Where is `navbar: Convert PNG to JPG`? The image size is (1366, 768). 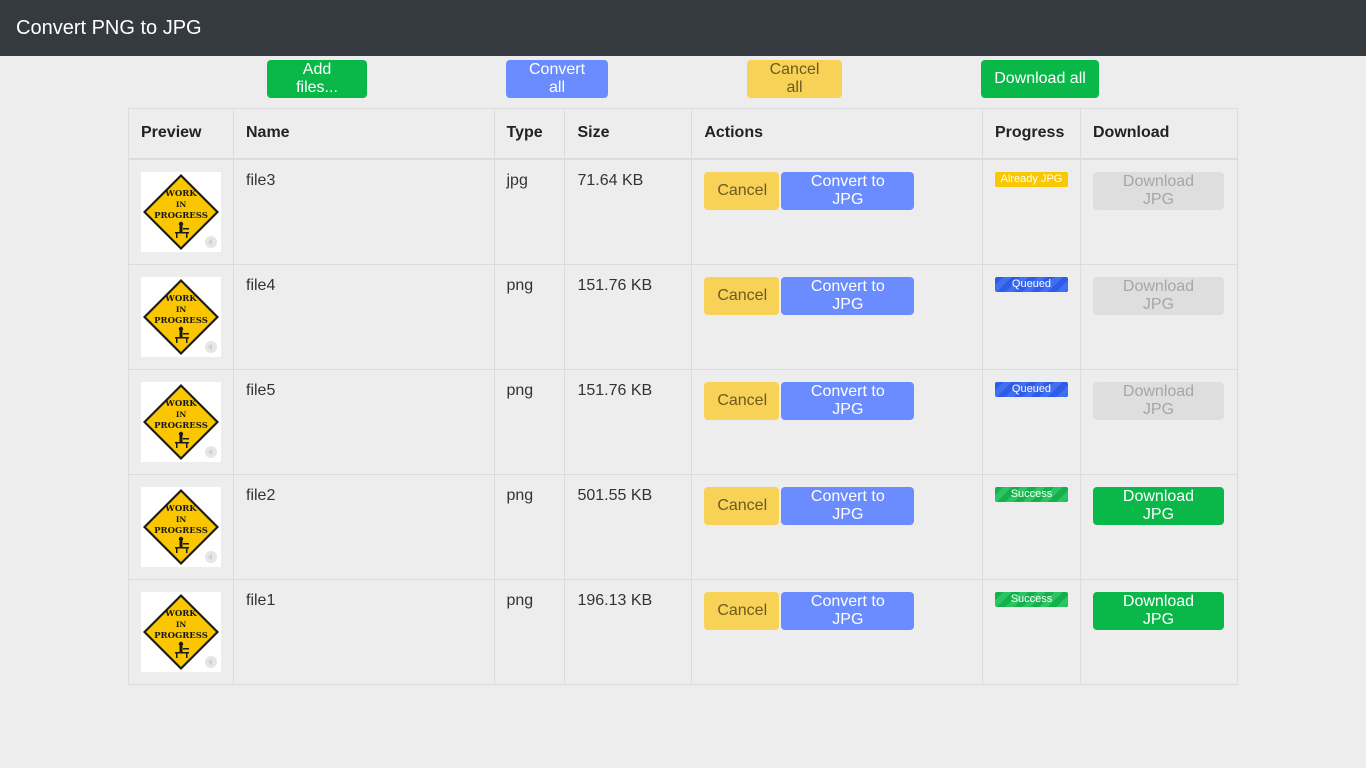
navbar: Convert PNG to JPG is located at coordinates (683, 28).